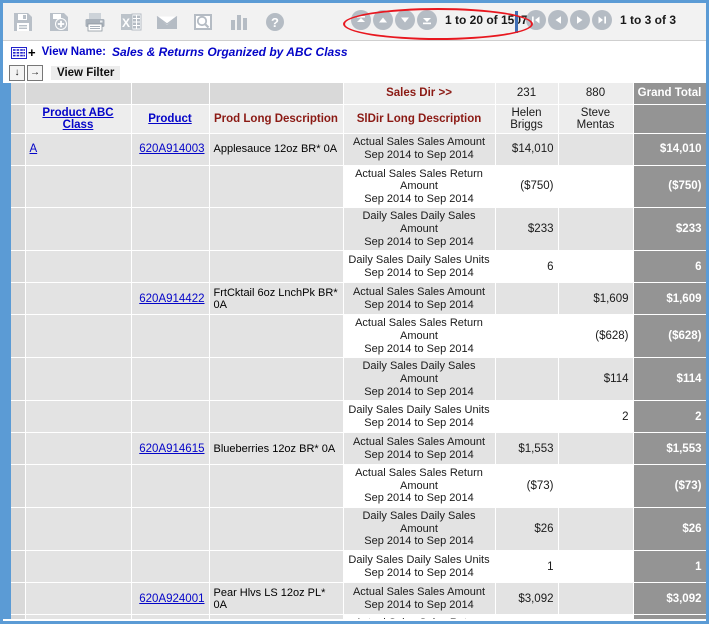 The width and height of the screenshot is (709, 624). I want to click on cell-grand-total: 2, so click(669, 417).